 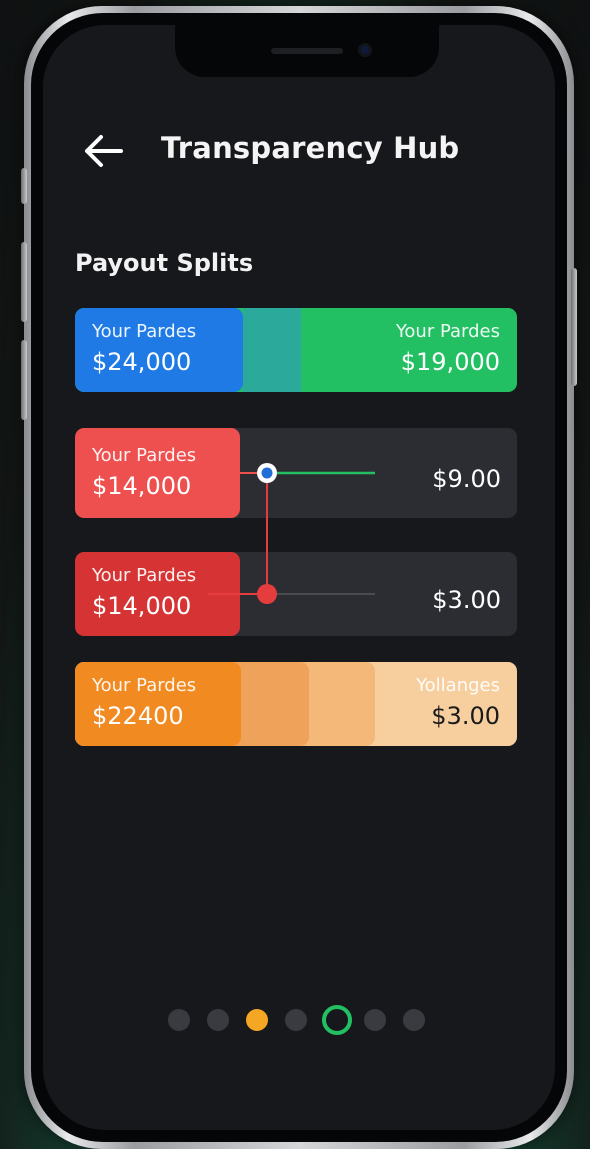 I want to click on silent-switch, so click(x=24, y=186).